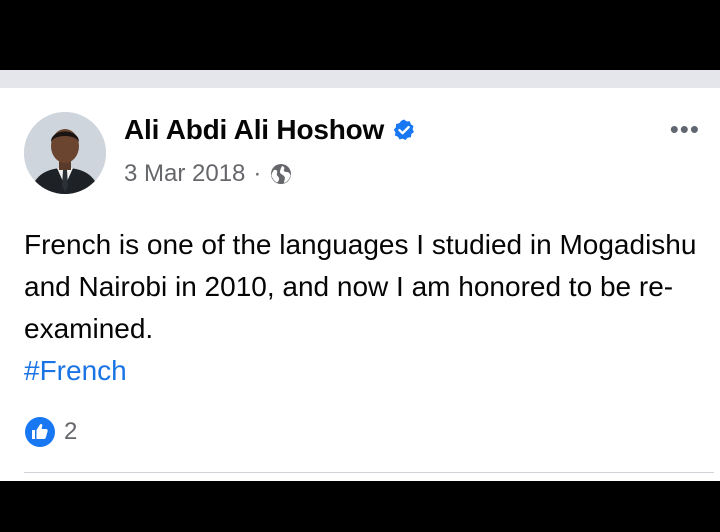  What do you see at coordinates (40, 432) in the screenshot?
I see `like-icon` at bounding box center [40, 432].